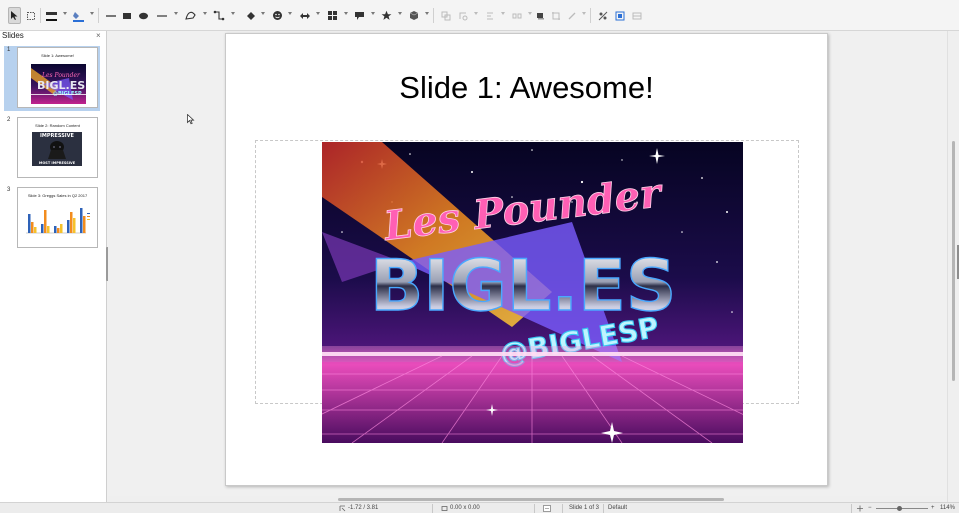 Image resolution: width=959 pixels, height=513 pixels. What do you see at coordinates (870, 508) in the screenshot?
I see `zoom-out-button: −` at bounding box center [870, 508].